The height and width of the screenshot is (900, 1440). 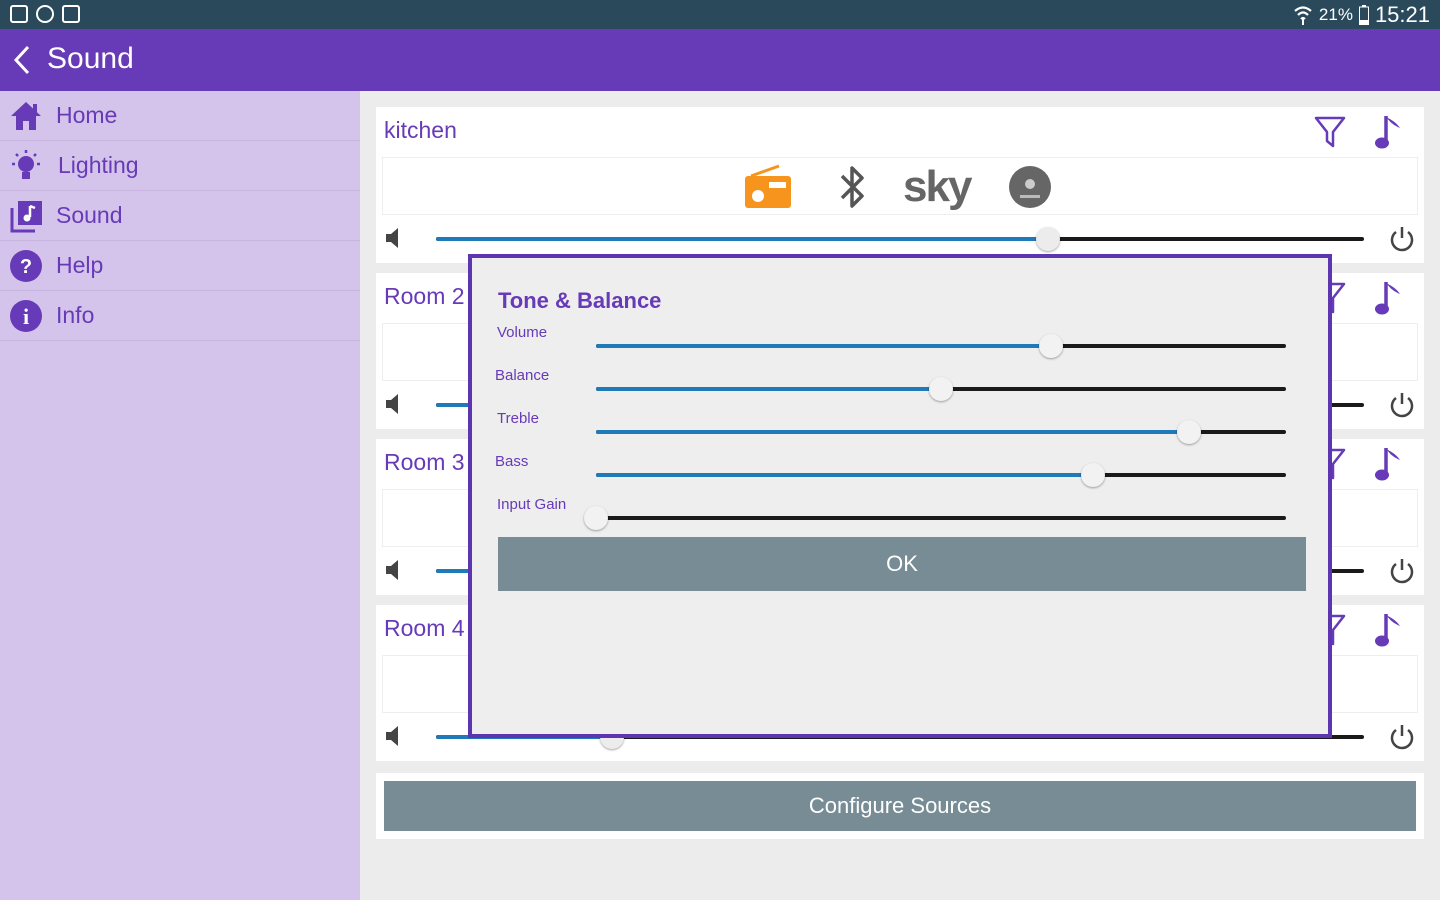 I want to click on dialog-row-volume: Volume, so click(x=902, y=344).